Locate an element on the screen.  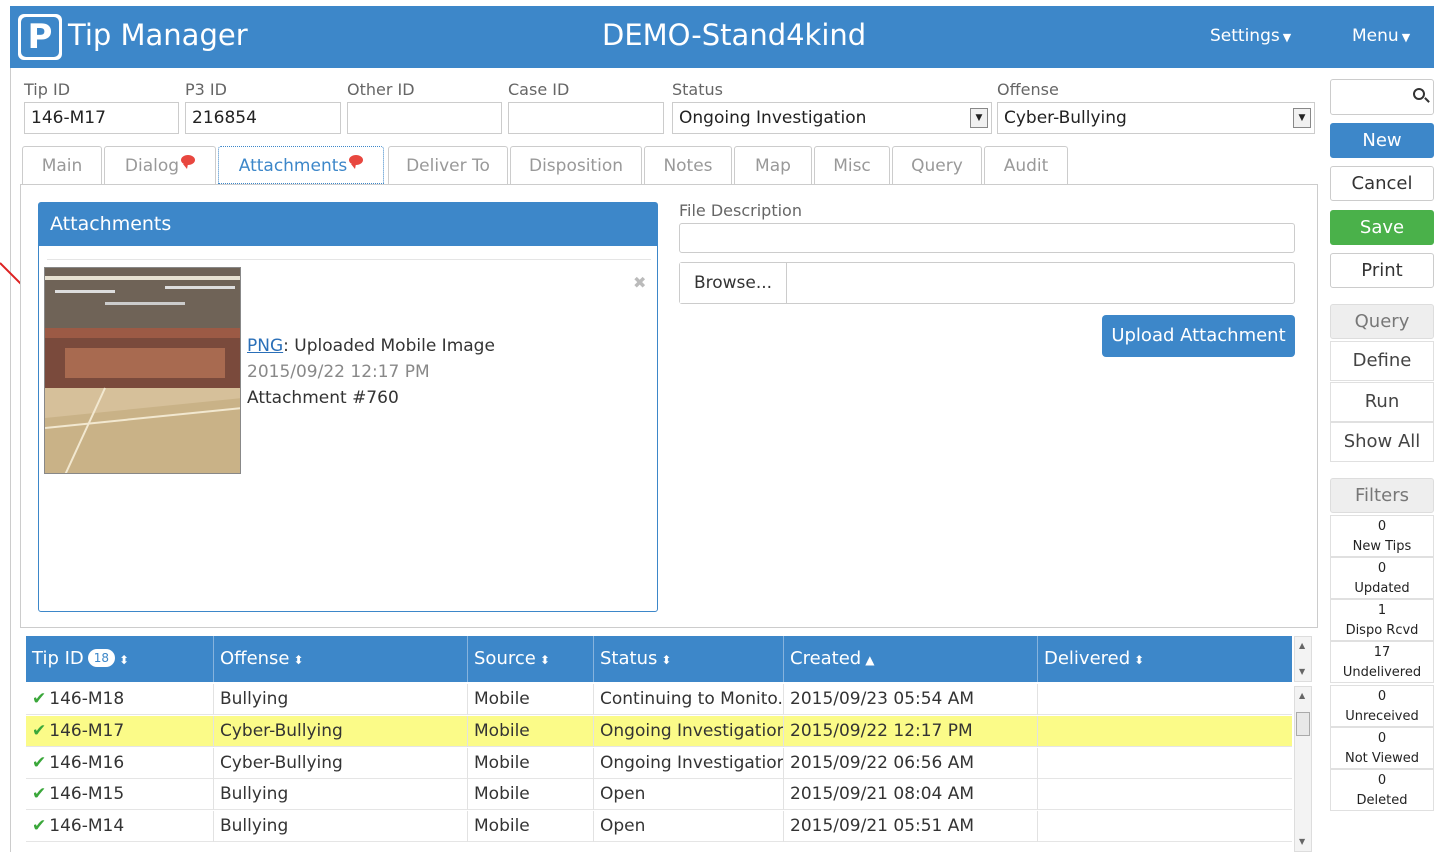
filter-new-tips: 0 New Tips is located at coordinates (1382, 536).